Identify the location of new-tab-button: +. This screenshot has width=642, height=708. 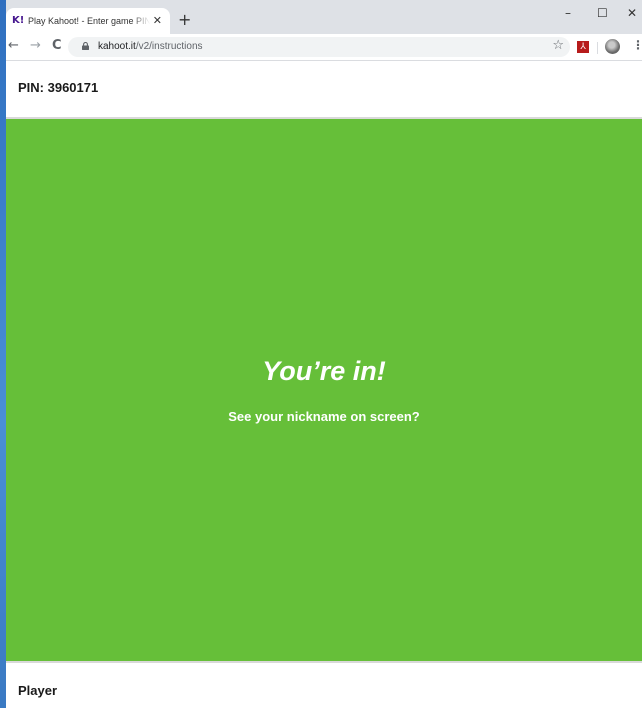
(184, 20).